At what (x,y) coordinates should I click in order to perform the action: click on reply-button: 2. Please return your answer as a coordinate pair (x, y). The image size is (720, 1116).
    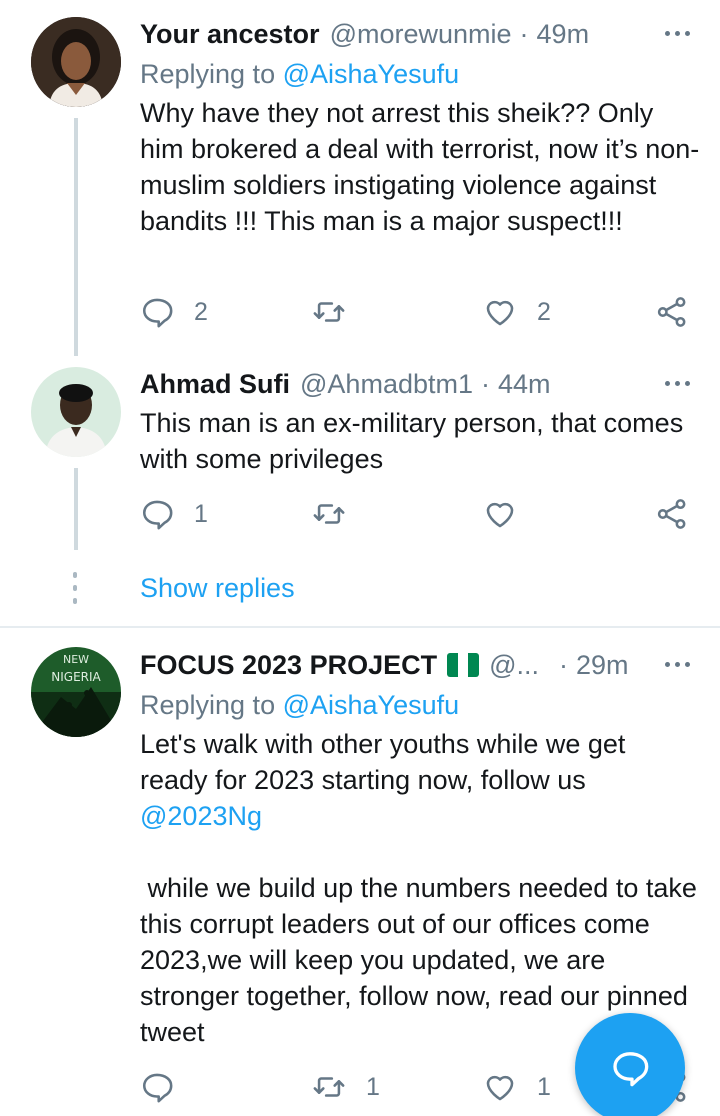
    Looking at the image, I should click on (174, 312).